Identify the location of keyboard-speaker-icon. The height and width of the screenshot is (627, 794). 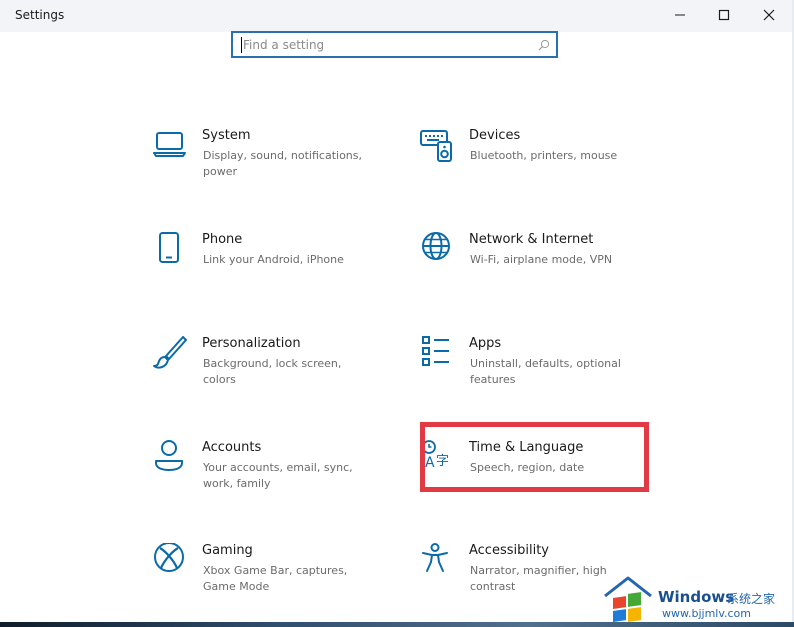
(436, 146).